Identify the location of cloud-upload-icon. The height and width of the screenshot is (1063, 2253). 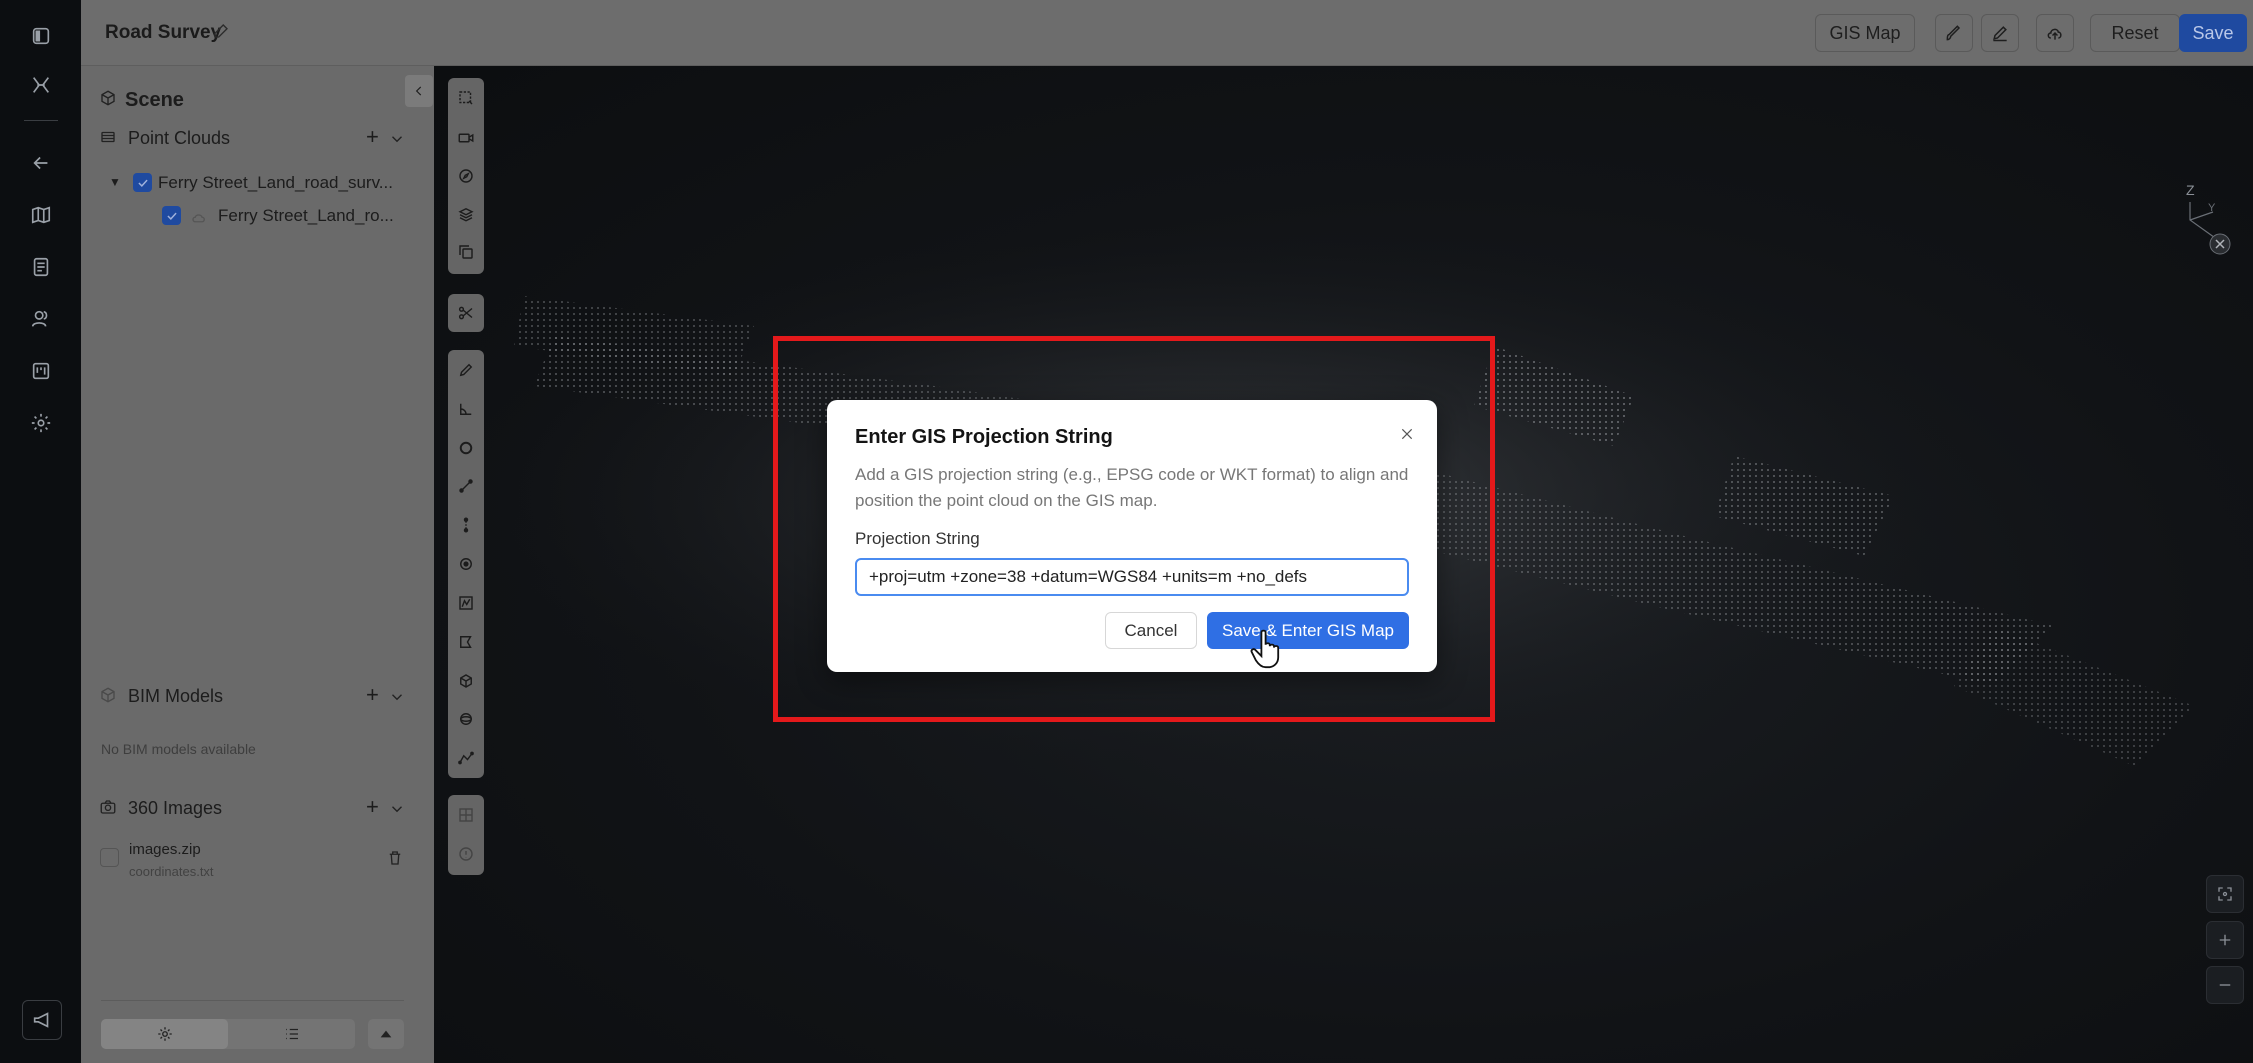
(2054, 34).